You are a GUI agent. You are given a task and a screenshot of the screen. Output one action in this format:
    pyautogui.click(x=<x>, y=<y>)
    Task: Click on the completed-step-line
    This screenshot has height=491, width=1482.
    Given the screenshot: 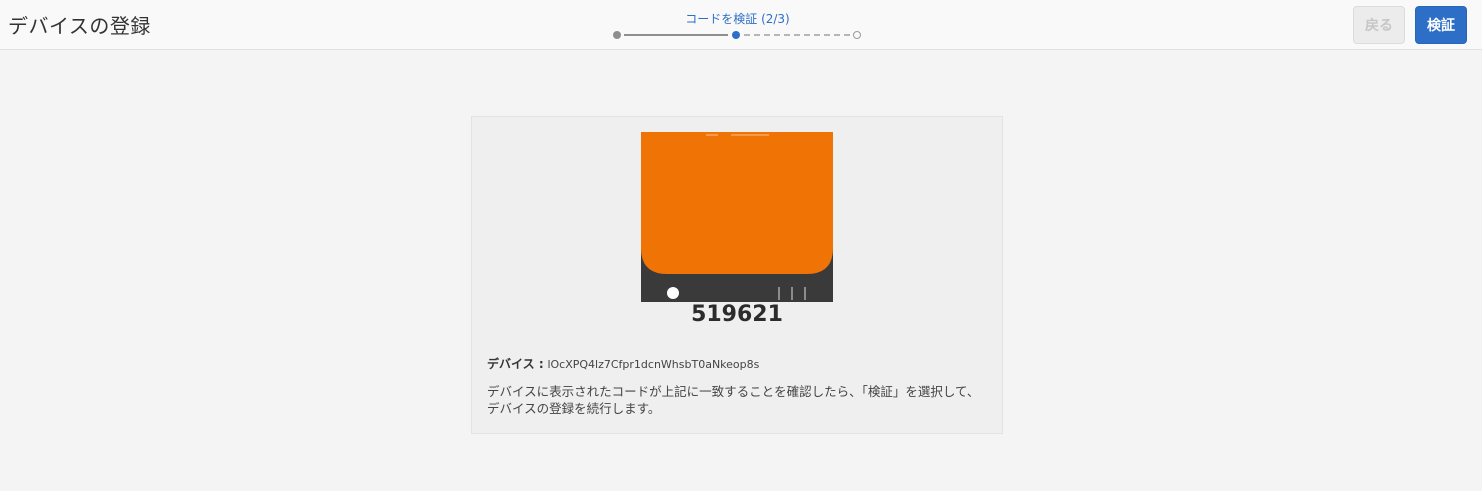 What is the action you would take?
    pyautogui.click(x=676, y=35)
    